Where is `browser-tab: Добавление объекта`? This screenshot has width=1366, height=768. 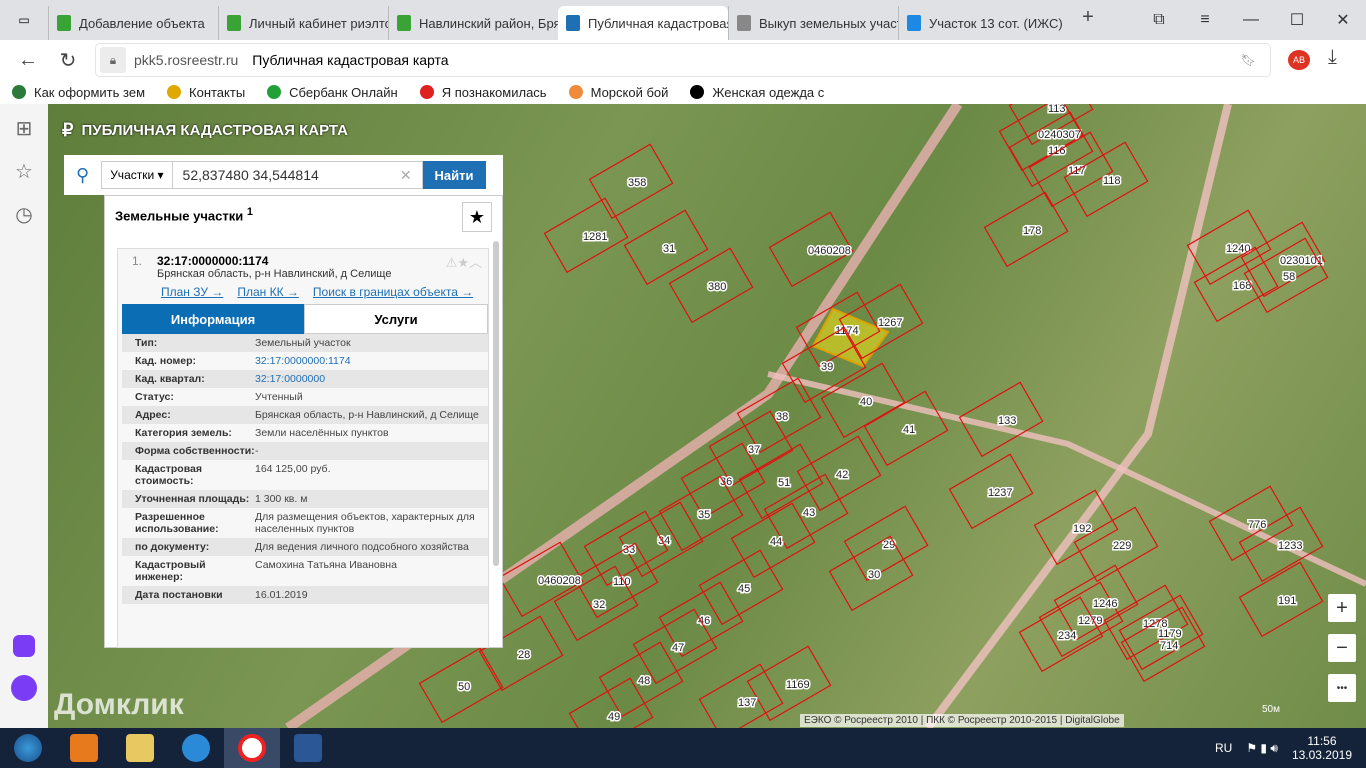
browser-tab: Добавление объекта is located at coordinates (133, 23).